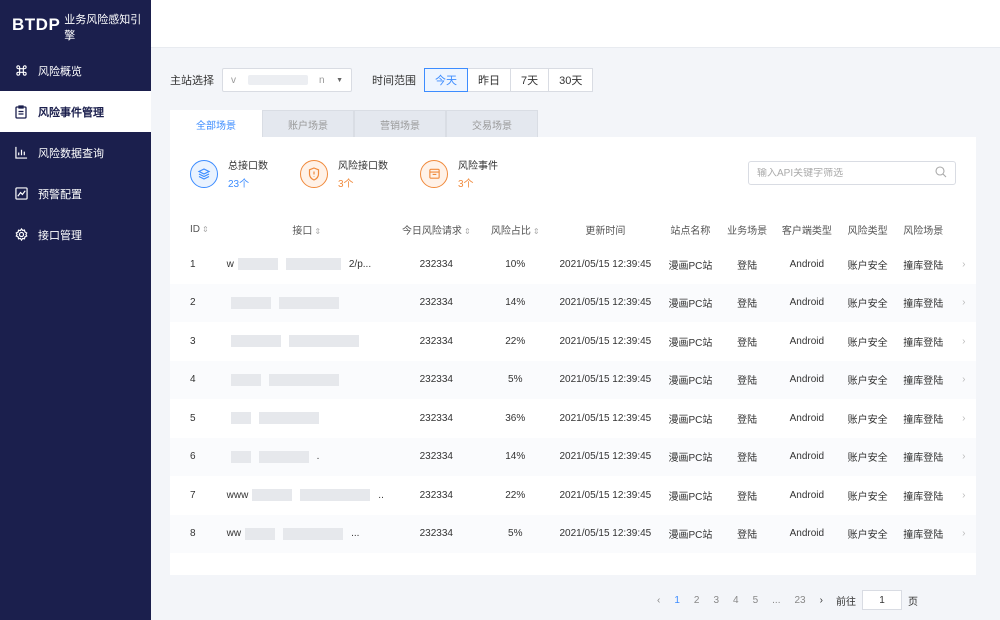  Describe the element at coordinates (881, 600) in the screenshot. I see `goto-page-input: 1` at that location.